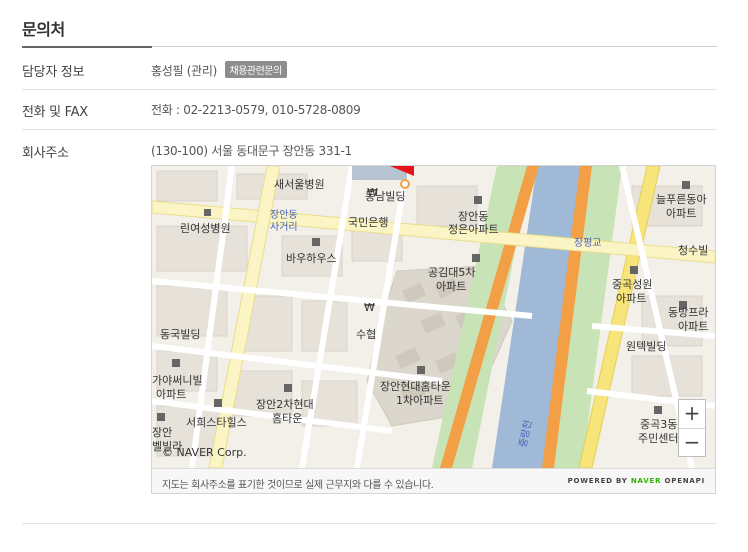  Describe the element at coordinates (369, 307) in the screenshot. I see `bank-icon: ₩` at that location.